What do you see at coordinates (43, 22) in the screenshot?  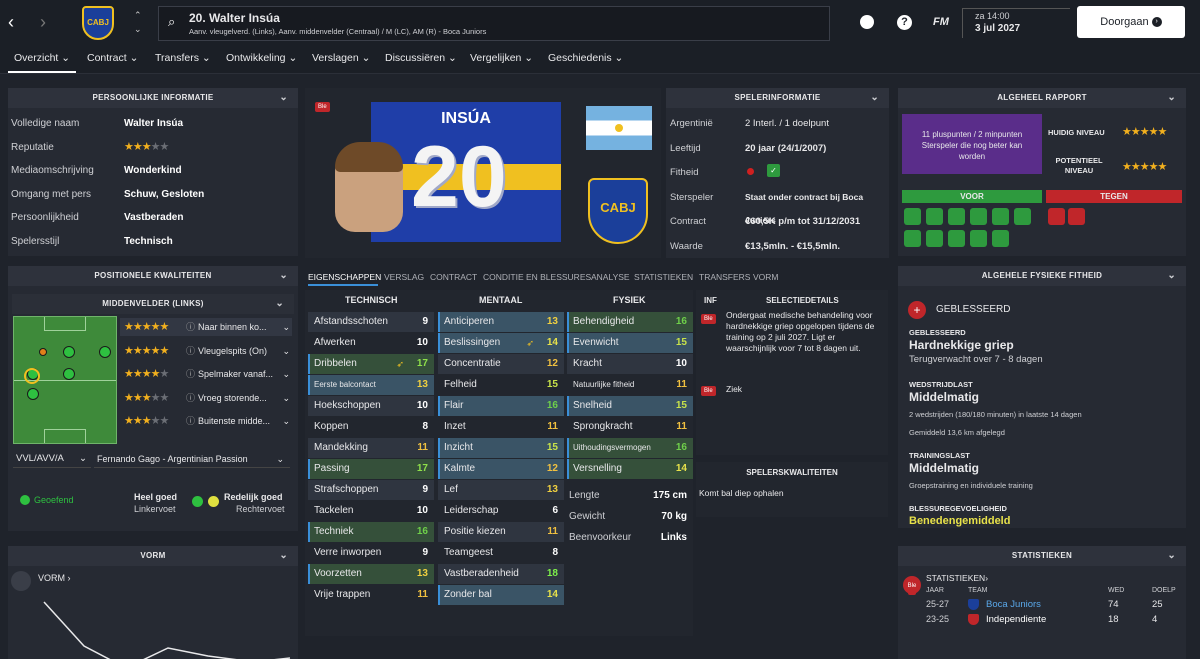 I see `forward-icon: ›` at bounding box center [43, 22].